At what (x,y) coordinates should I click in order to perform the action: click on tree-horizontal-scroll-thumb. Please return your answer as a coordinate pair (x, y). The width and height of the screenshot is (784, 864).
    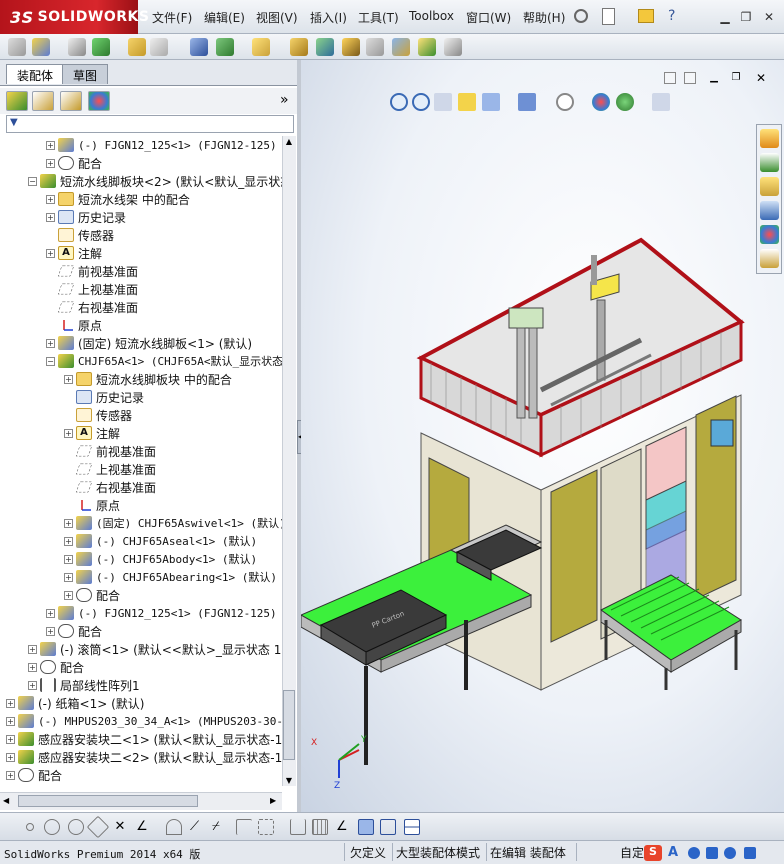
    Looking at the image, I should click on (108, 801).